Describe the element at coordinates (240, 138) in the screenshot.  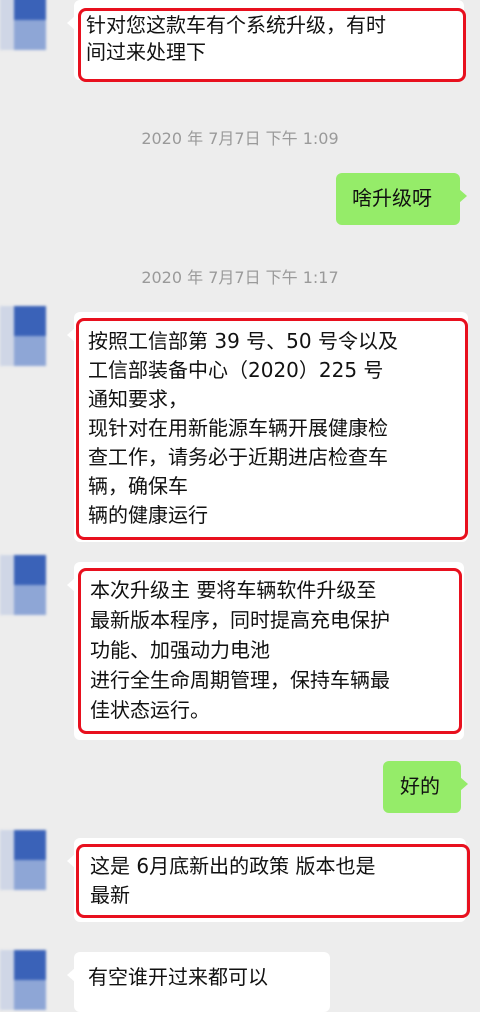
I see `timestamp: 2020 年 7月7日 下午 1:09` at that location.